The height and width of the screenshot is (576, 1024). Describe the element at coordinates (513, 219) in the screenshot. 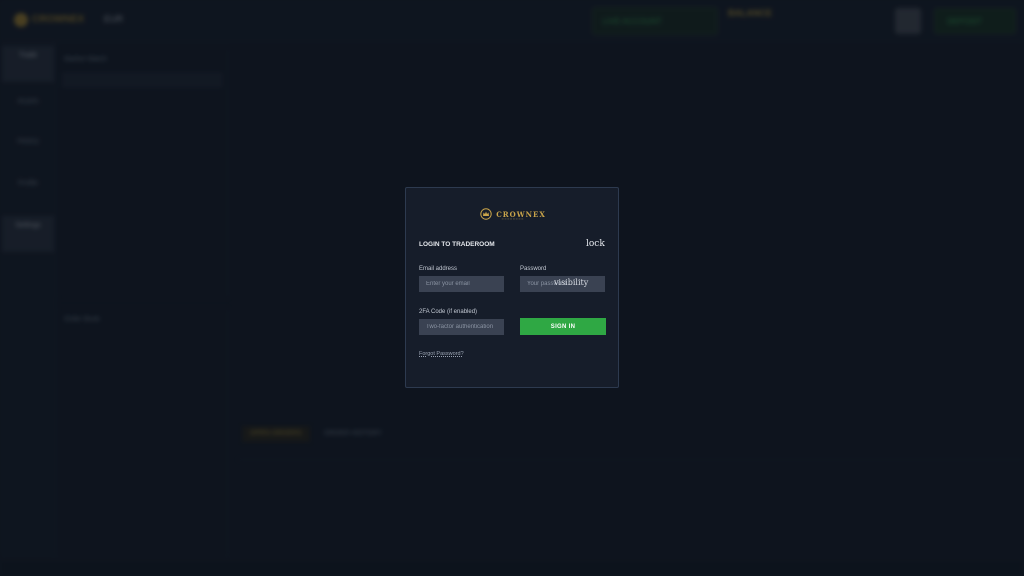

I see `brand-tagline: ━━━━━━━━` at that location.